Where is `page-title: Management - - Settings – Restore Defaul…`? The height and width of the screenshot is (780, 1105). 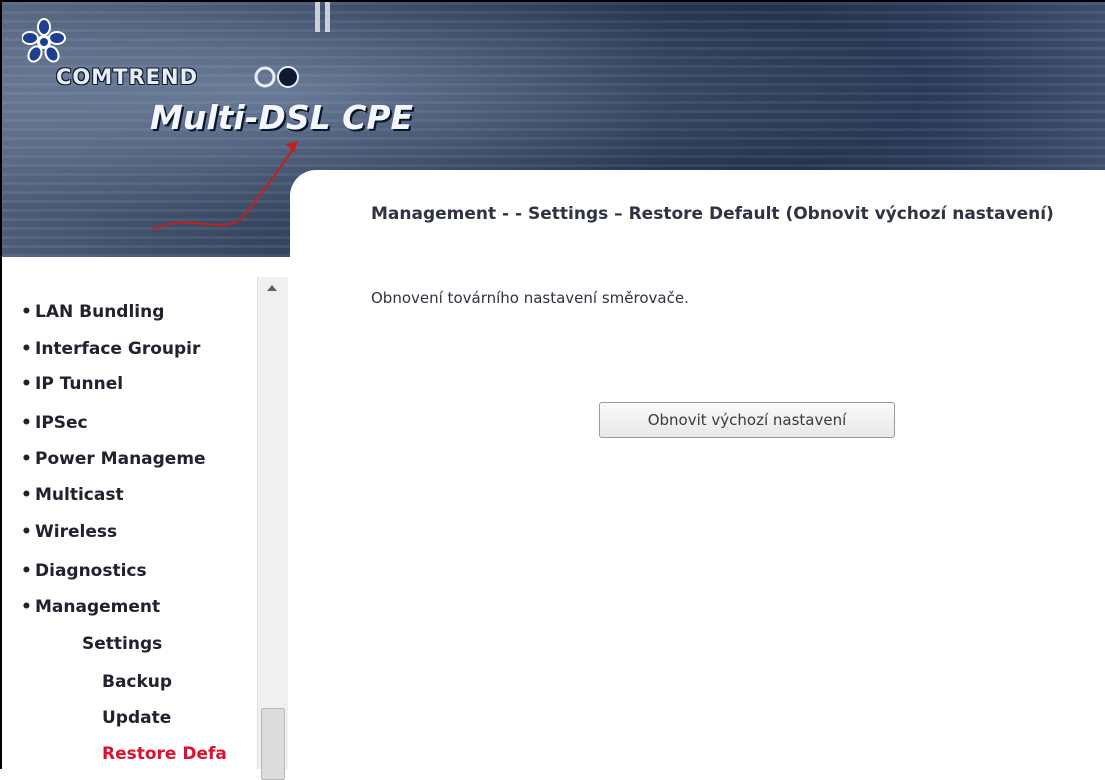 page-title: Management - - Settings – Restore Defaul… is located at coordinates (712, 214).